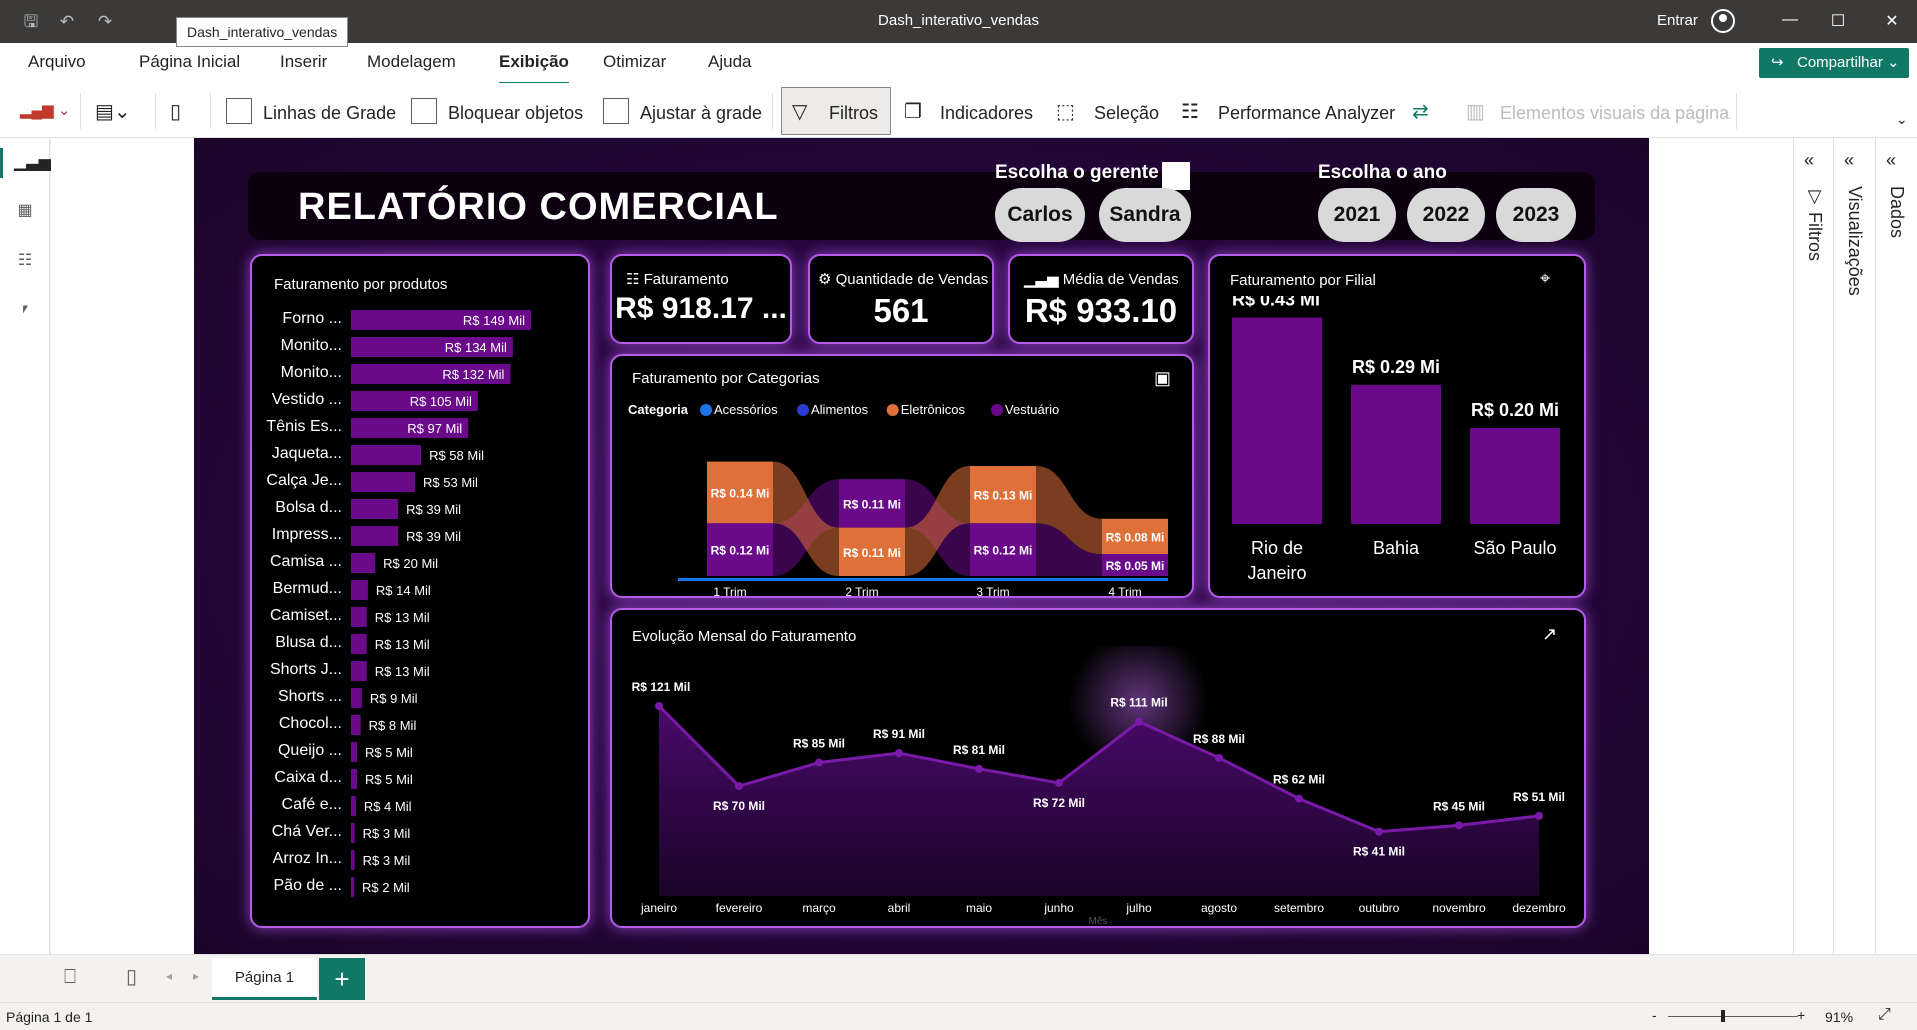 Image resolution: width=1917 pixels, height=1030 pixels. Describe the element at coordinates (303, 62) in the screenshot. I see `menu-inserir: Inserir` at that location.